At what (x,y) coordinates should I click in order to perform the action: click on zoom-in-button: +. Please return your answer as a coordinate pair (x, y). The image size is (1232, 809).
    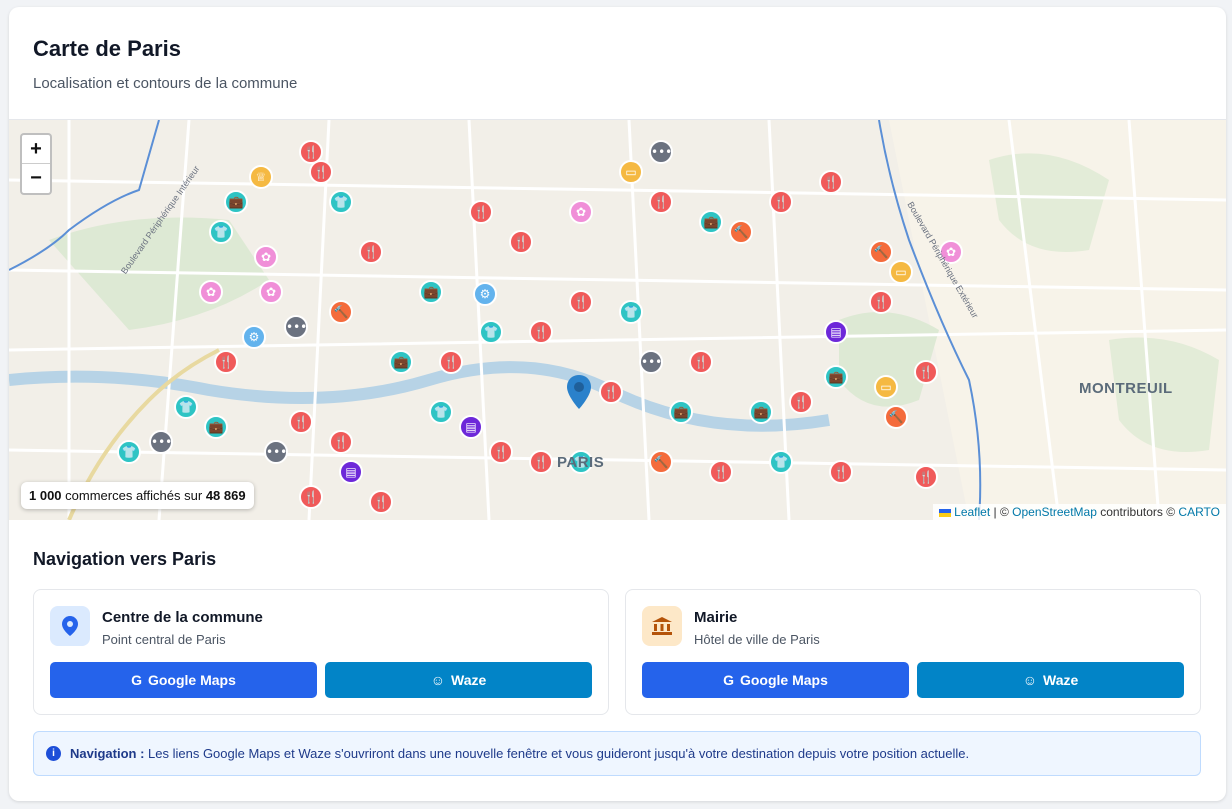
    Looking at the image, I should click on (36, 149).